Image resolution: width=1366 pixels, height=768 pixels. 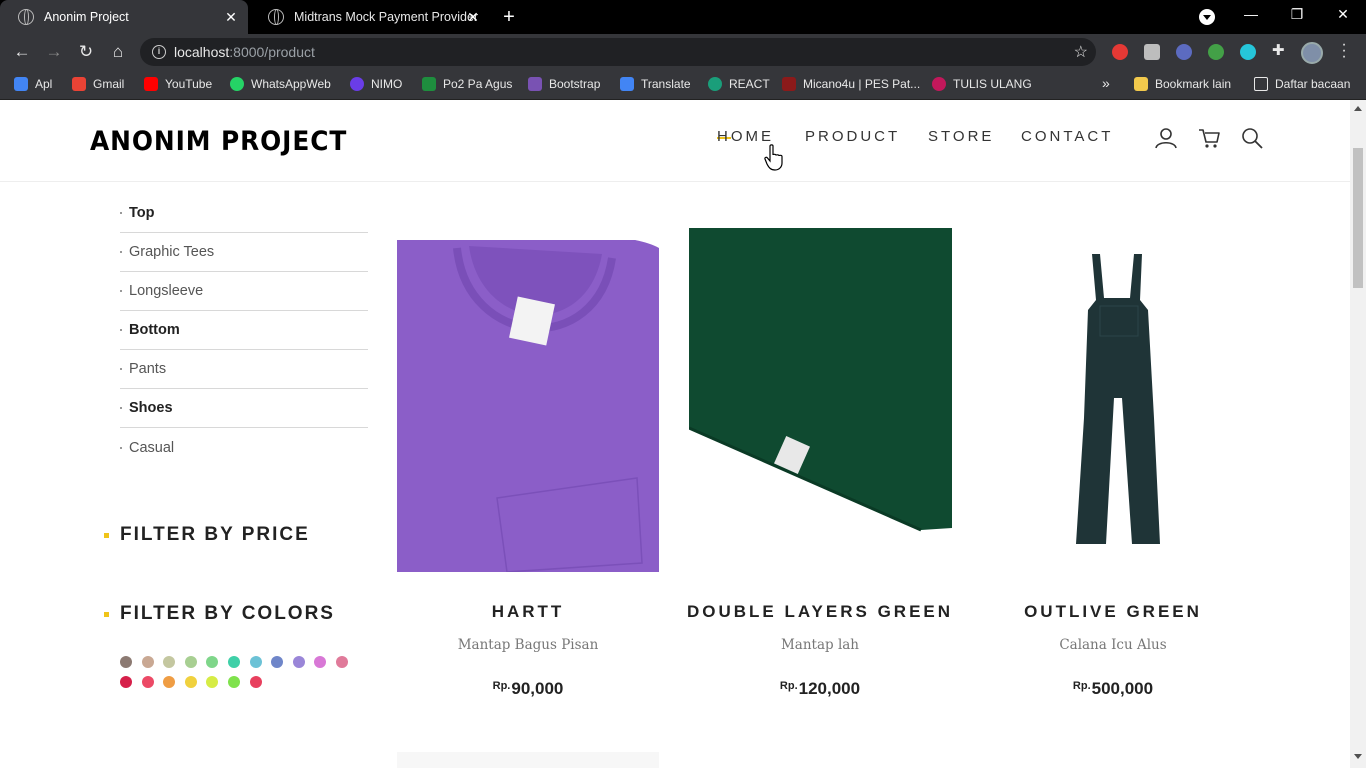 What do you see at coordinates (272, 52) in the screenshot?
I see `url-path: :8000/product` at bounding box center [272, 52].